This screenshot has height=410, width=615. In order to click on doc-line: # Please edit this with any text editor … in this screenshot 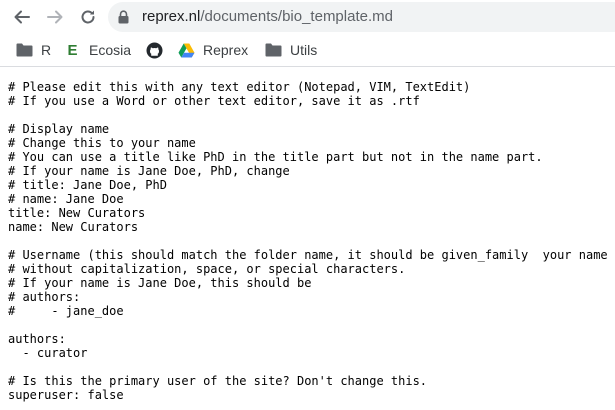, I will do `click(239, 87)`.